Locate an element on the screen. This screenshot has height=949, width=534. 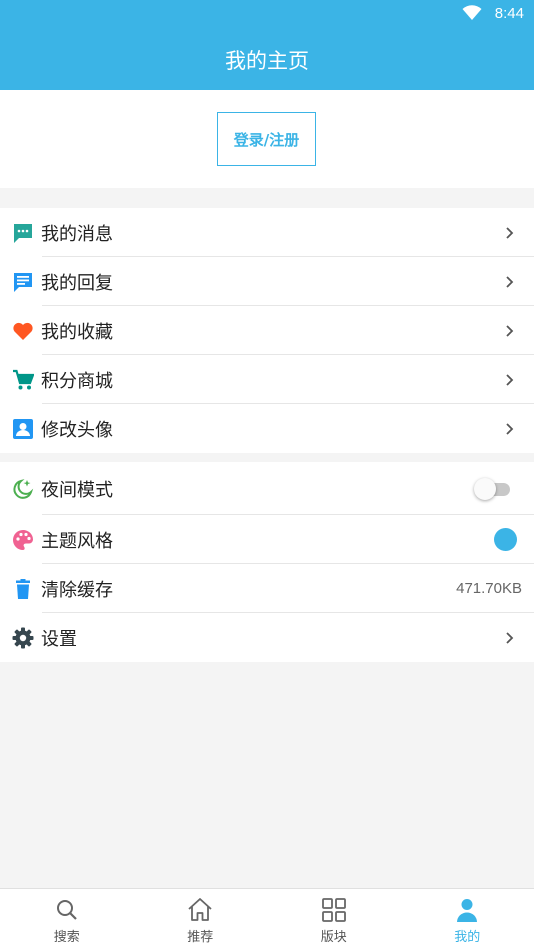
menu-item-theme-style: 主题风格 is located at coordinates (267, 539).